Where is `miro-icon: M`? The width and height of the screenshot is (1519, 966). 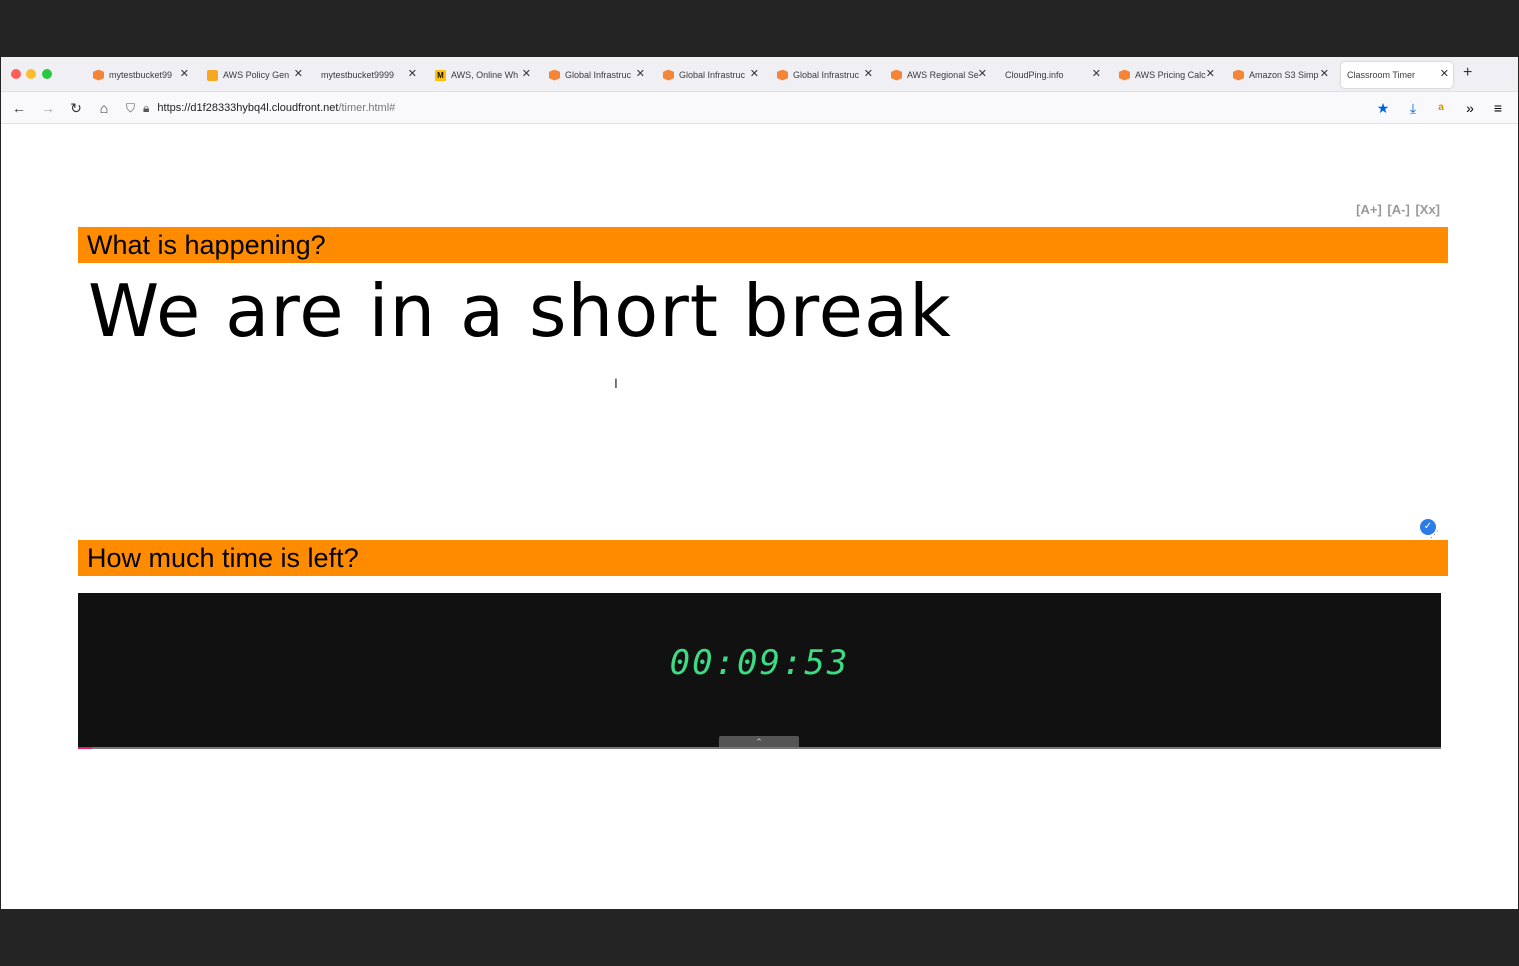
miro-icon: M is located at coordinates (440, 75).